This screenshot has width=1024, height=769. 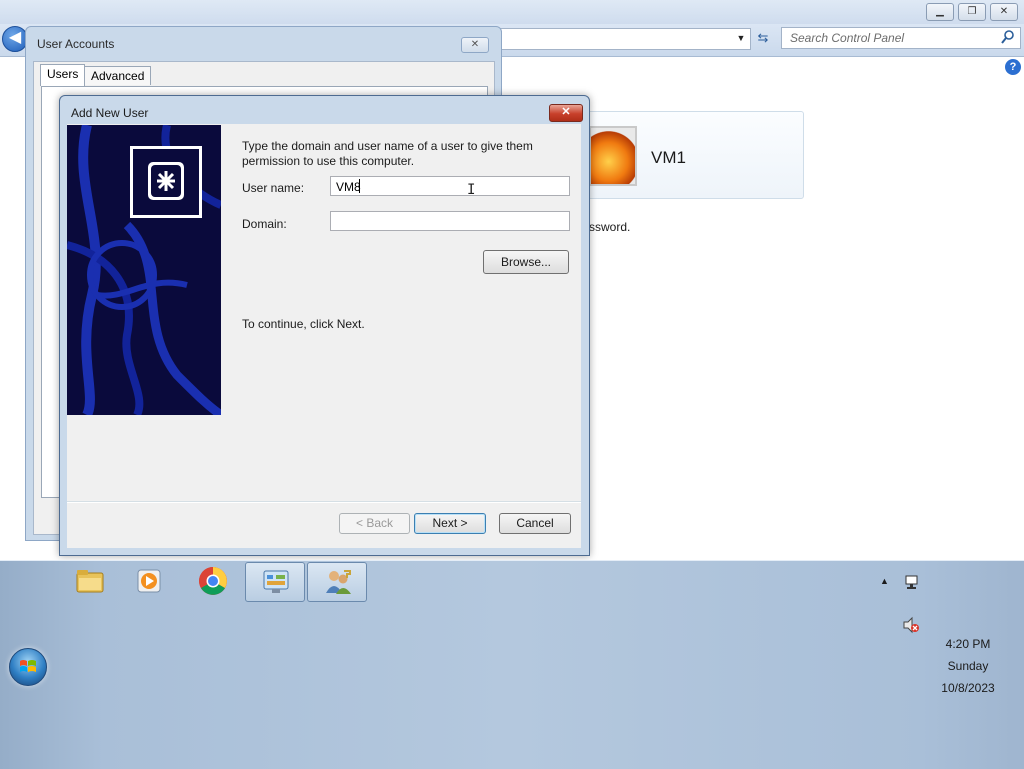 What do you see at coordinates (359, 186) in the screenshot?
I see `text-cursor` at bounding box center [359, 186].